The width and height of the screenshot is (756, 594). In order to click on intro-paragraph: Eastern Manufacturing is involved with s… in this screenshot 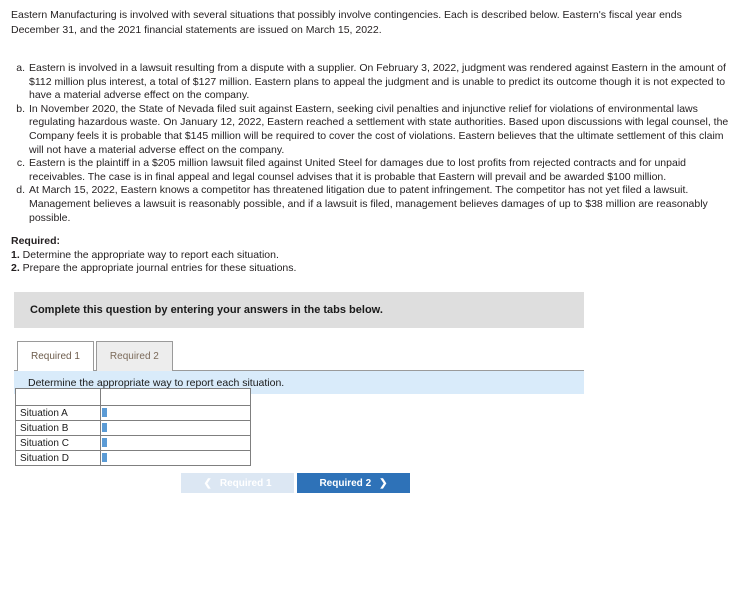, I will do `click(346, 22)`.